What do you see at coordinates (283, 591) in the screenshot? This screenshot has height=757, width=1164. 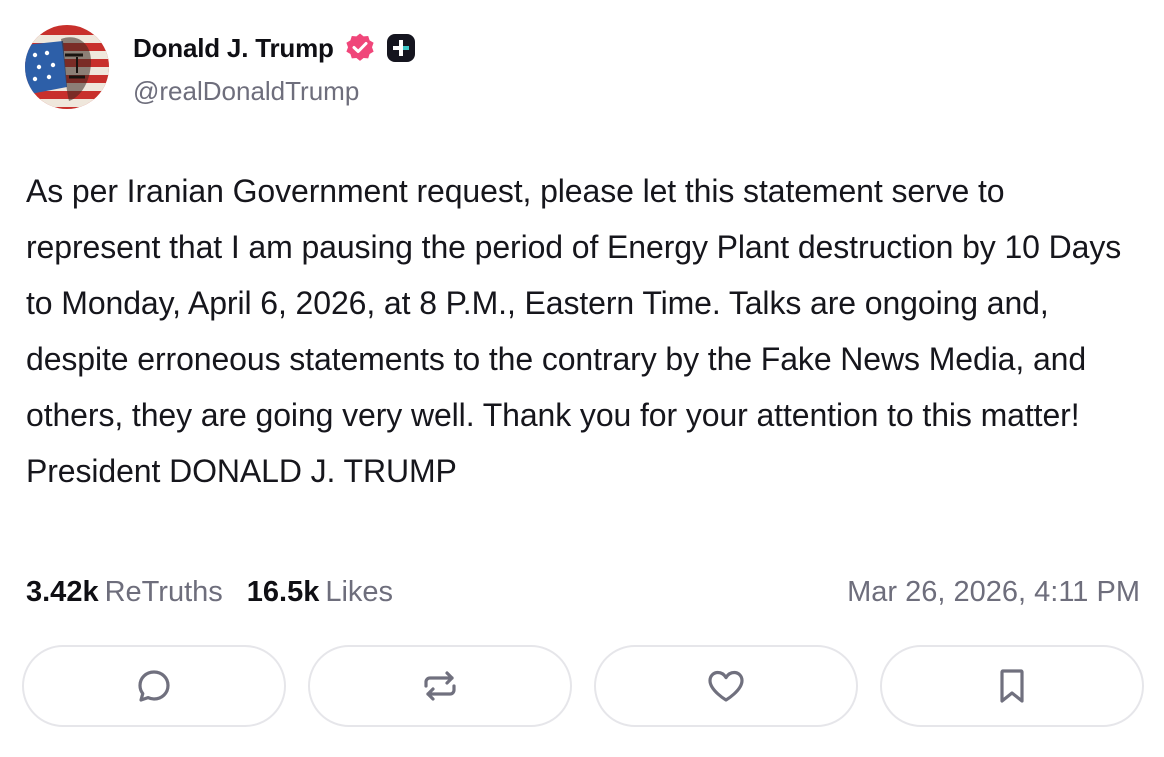 I see `likes-count: 16.5k` at bounding box center [283, 591].